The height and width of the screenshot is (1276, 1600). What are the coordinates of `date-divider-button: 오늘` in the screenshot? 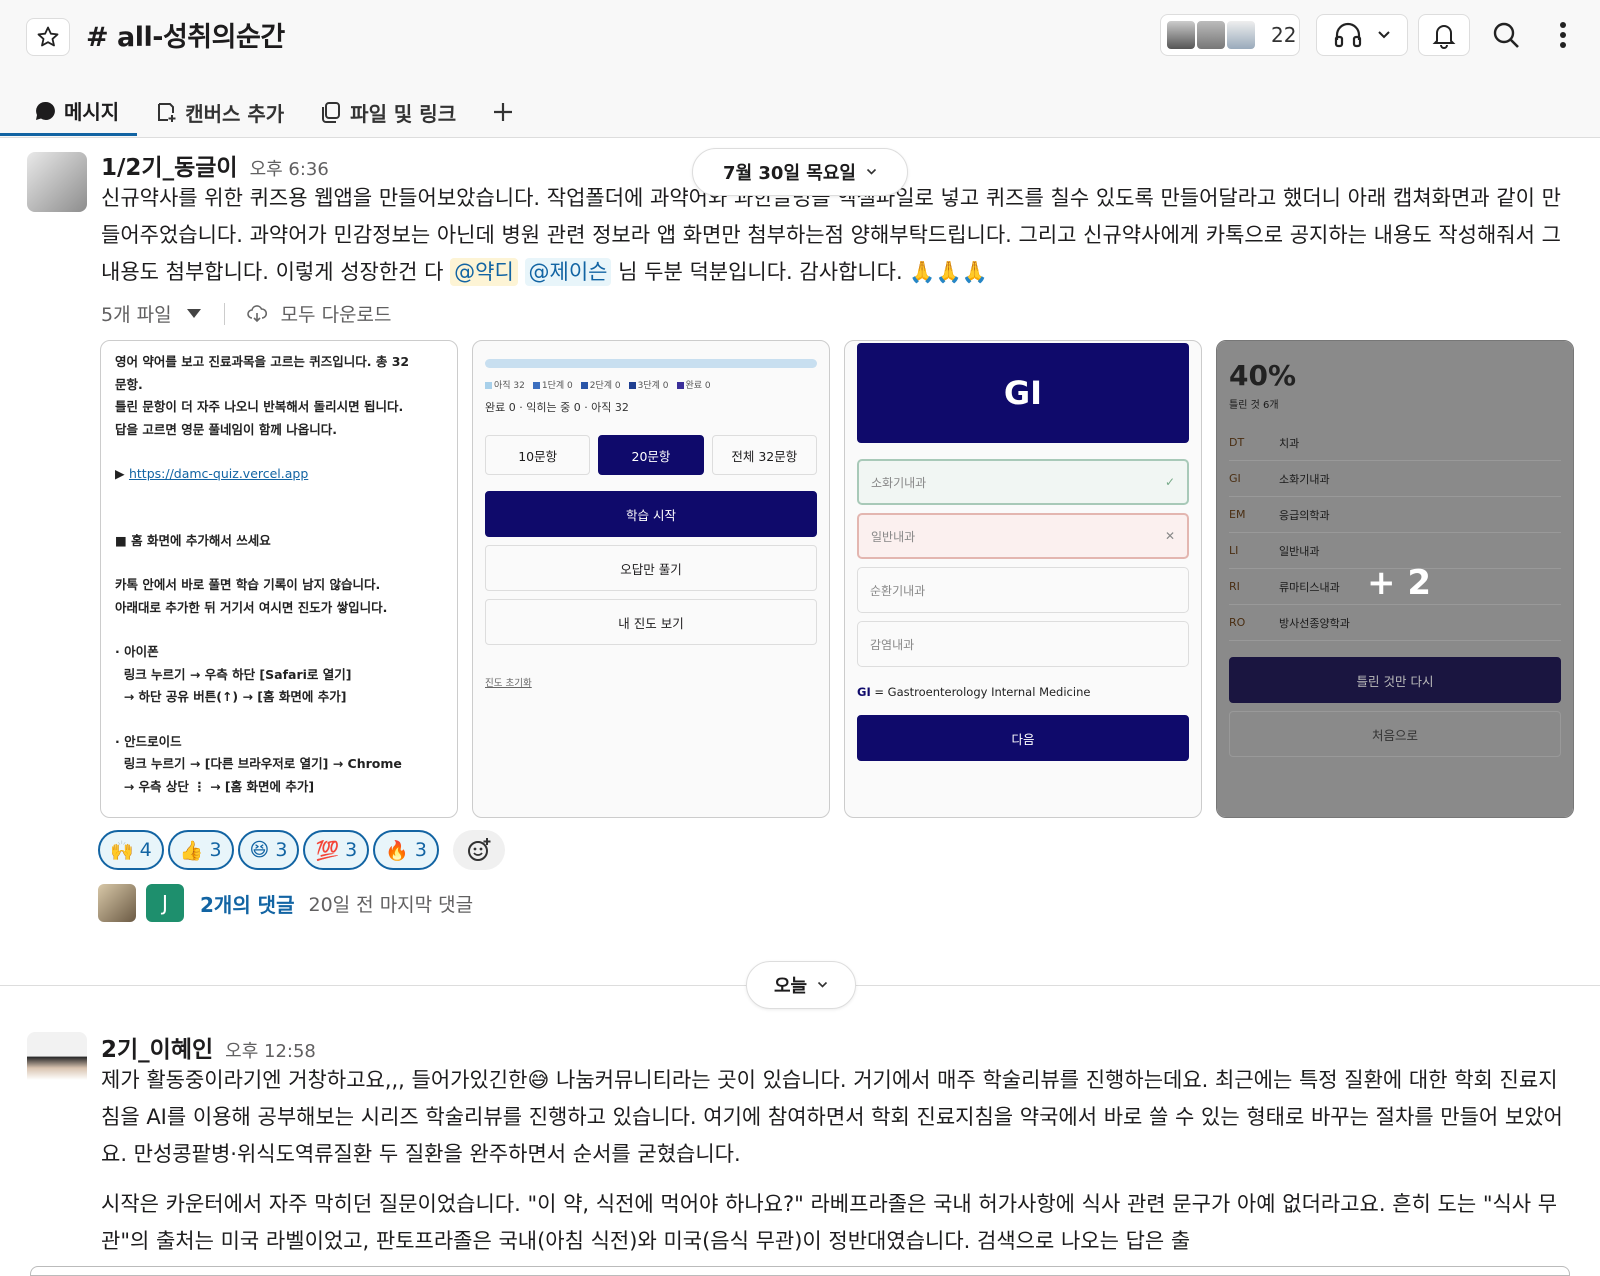 It's located at (801, 985).